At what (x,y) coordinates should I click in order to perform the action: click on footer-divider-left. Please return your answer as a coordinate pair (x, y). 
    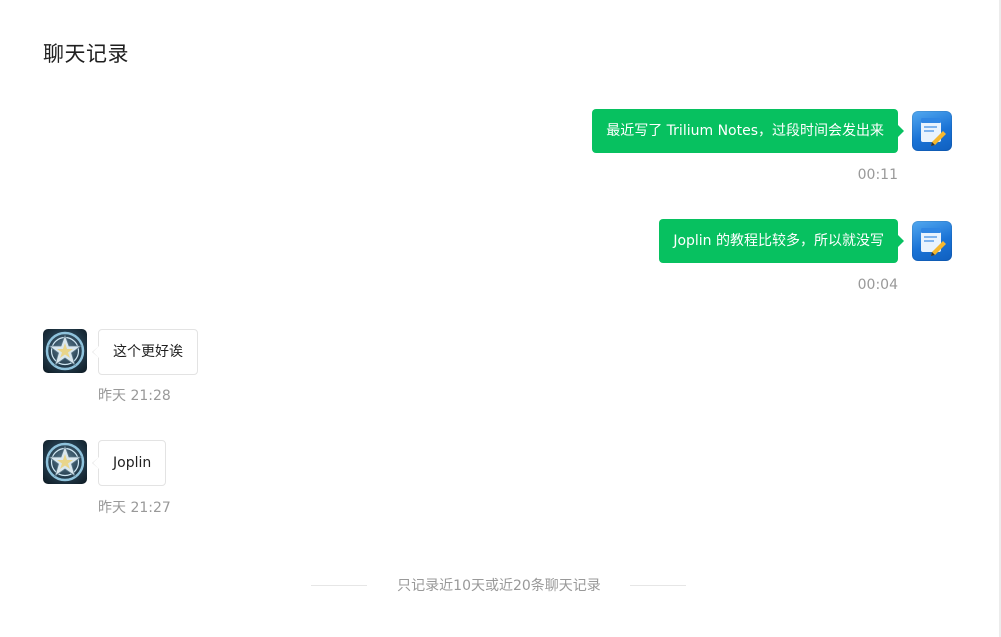
    Looking at the image, I should click on (339, 585).